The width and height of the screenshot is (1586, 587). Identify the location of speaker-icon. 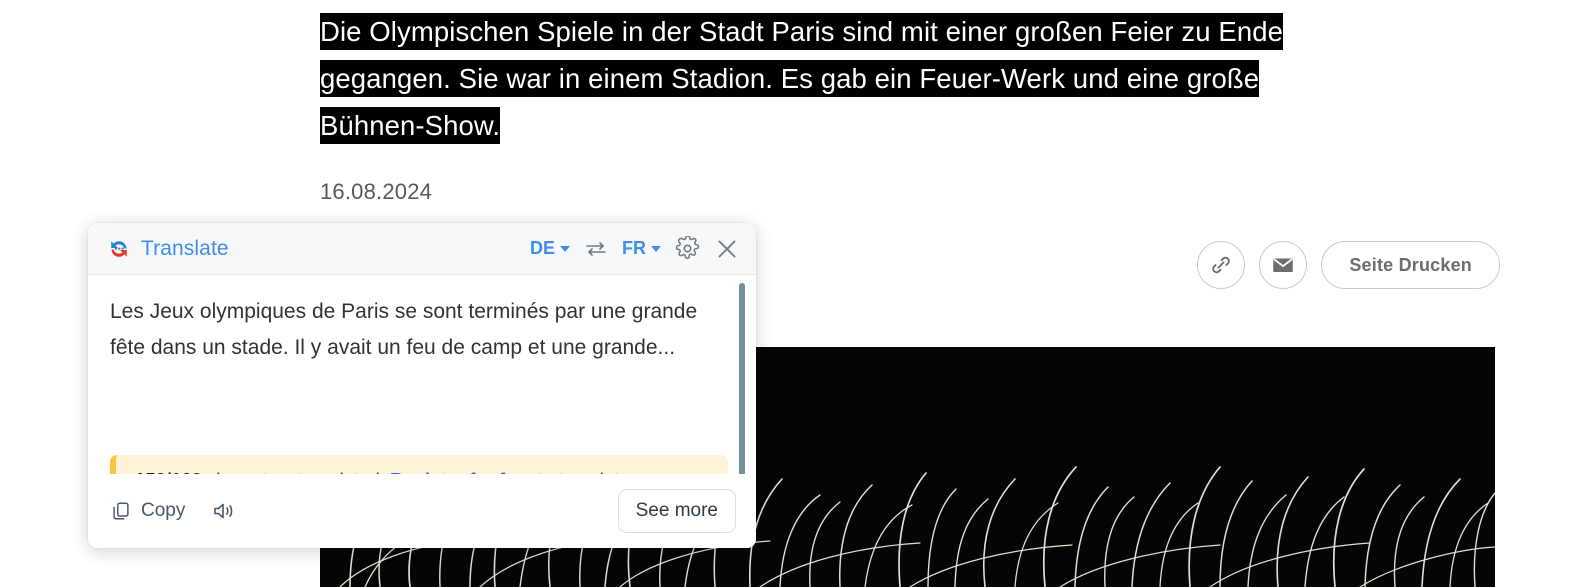
(223, 511).